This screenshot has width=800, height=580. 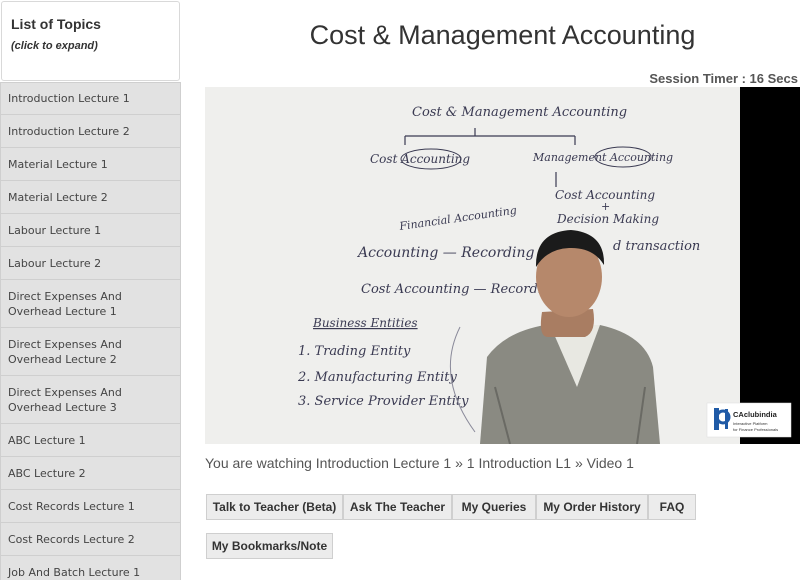 I want to click on board-entity1: 1. Trading Entity, so click(x=354, y=351).